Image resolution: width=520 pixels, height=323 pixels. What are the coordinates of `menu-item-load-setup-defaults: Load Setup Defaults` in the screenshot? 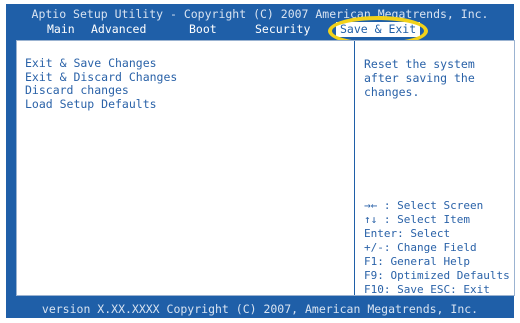 It's located at (101, 104).